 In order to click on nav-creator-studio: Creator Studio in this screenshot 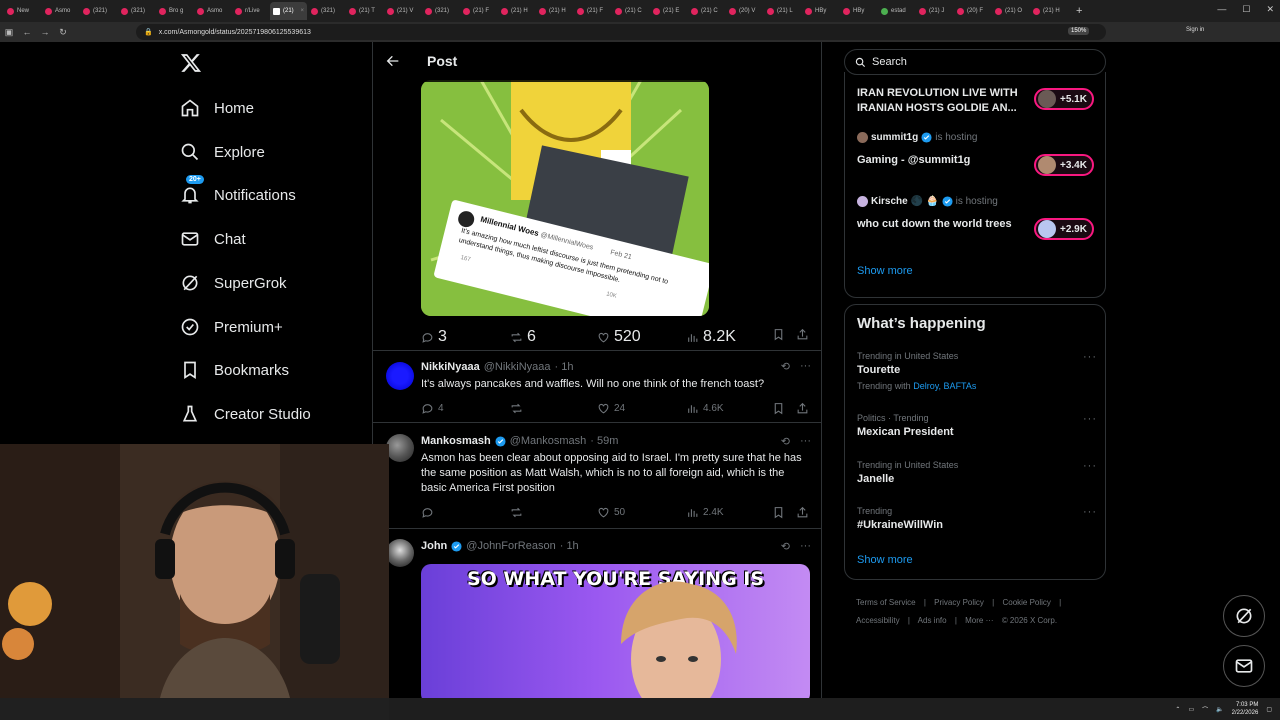, I will do `click(245, 414)`.